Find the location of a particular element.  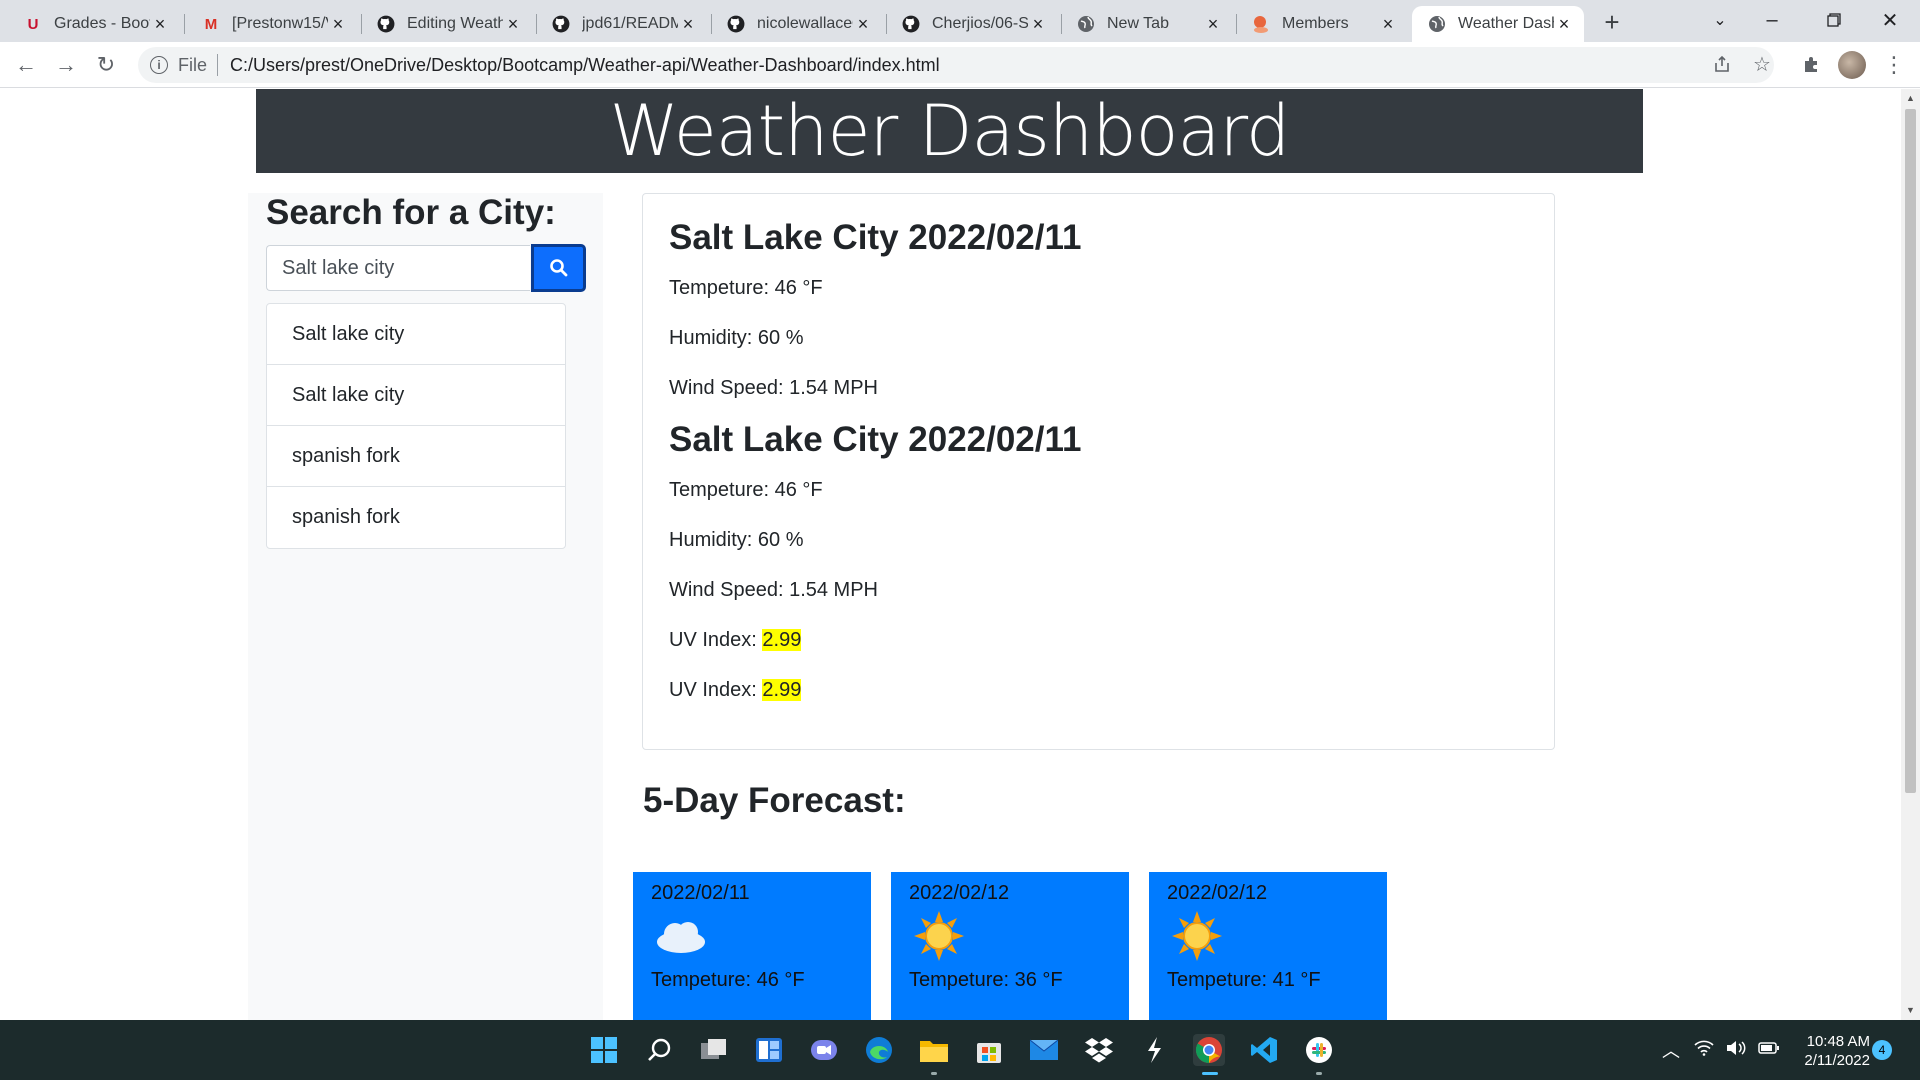

extensions-icon is located at coordinates (1811, 64).